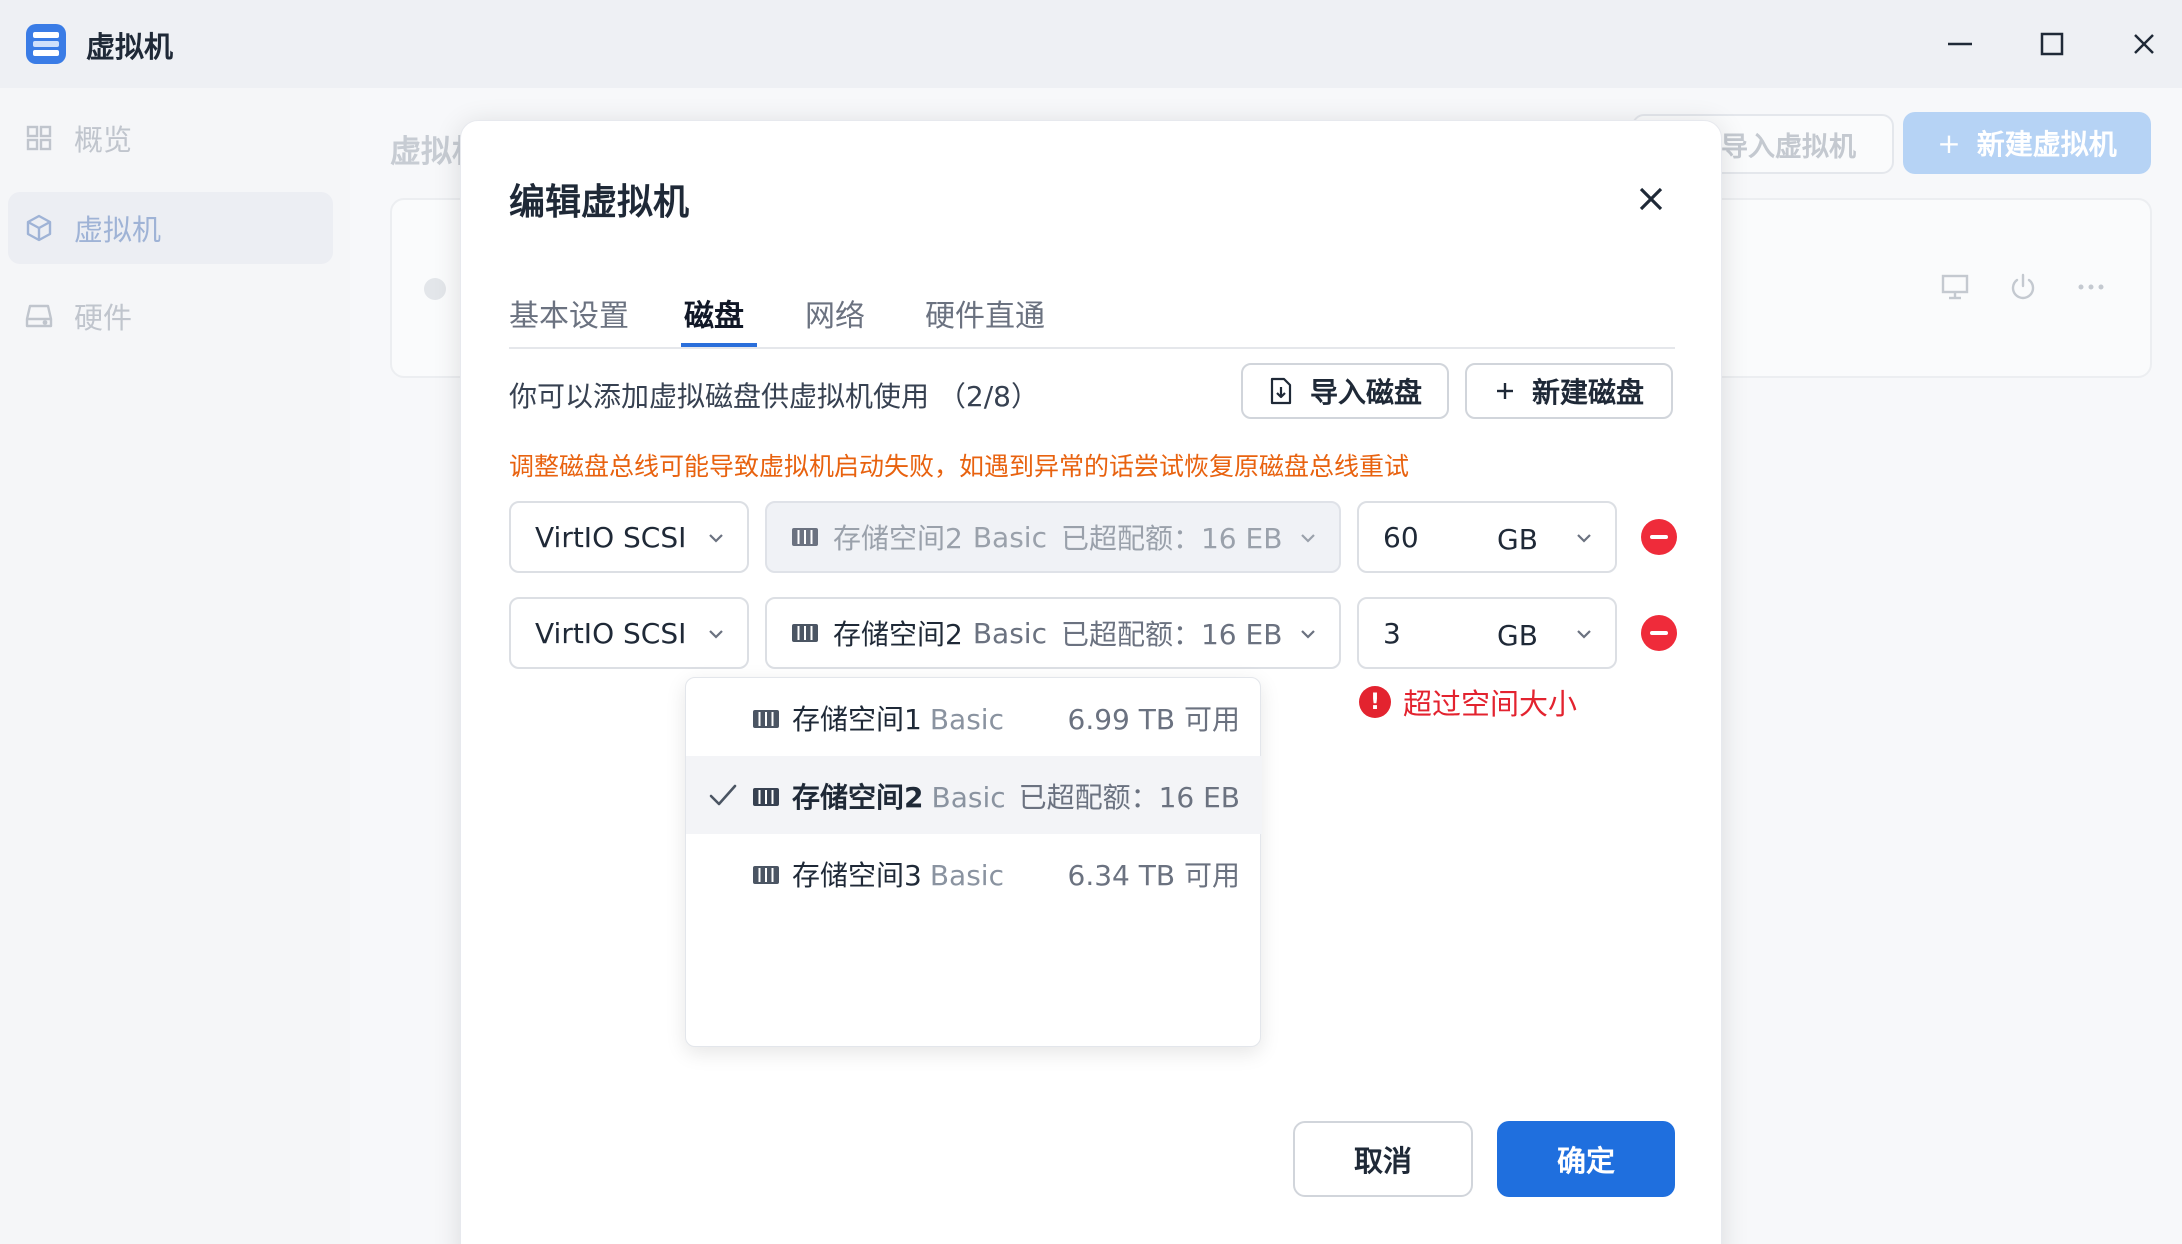  What do you see at coordinates (39, 228) in the screenshot?
I see `cube-icon` at bounding box center [39, 228].